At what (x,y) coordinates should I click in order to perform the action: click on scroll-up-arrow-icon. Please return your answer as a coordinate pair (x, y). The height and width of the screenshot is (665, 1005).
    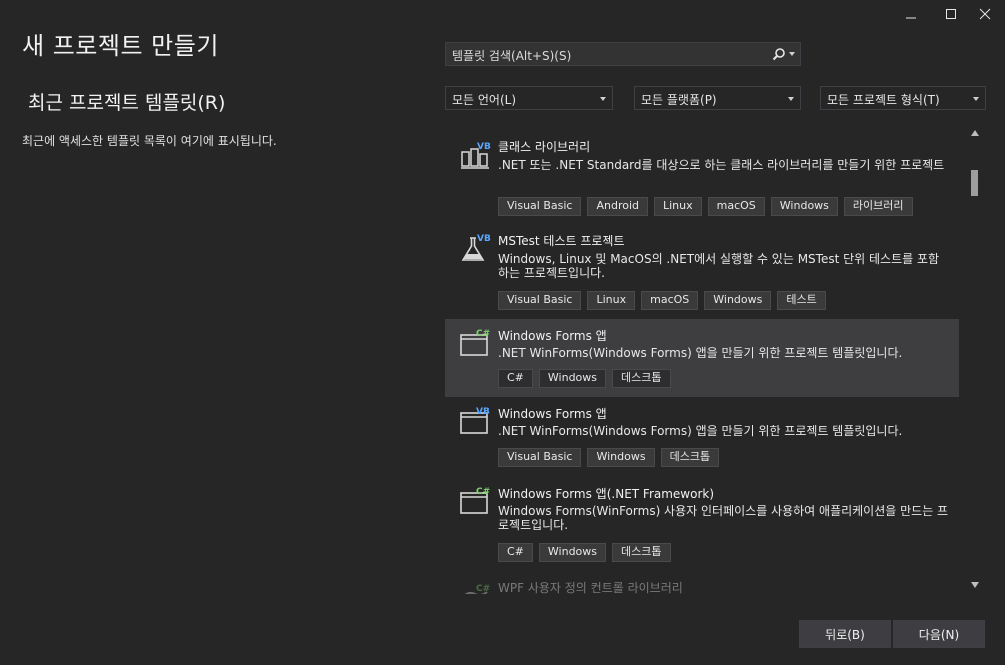
    Looking at the image, I should click on (975, 133).